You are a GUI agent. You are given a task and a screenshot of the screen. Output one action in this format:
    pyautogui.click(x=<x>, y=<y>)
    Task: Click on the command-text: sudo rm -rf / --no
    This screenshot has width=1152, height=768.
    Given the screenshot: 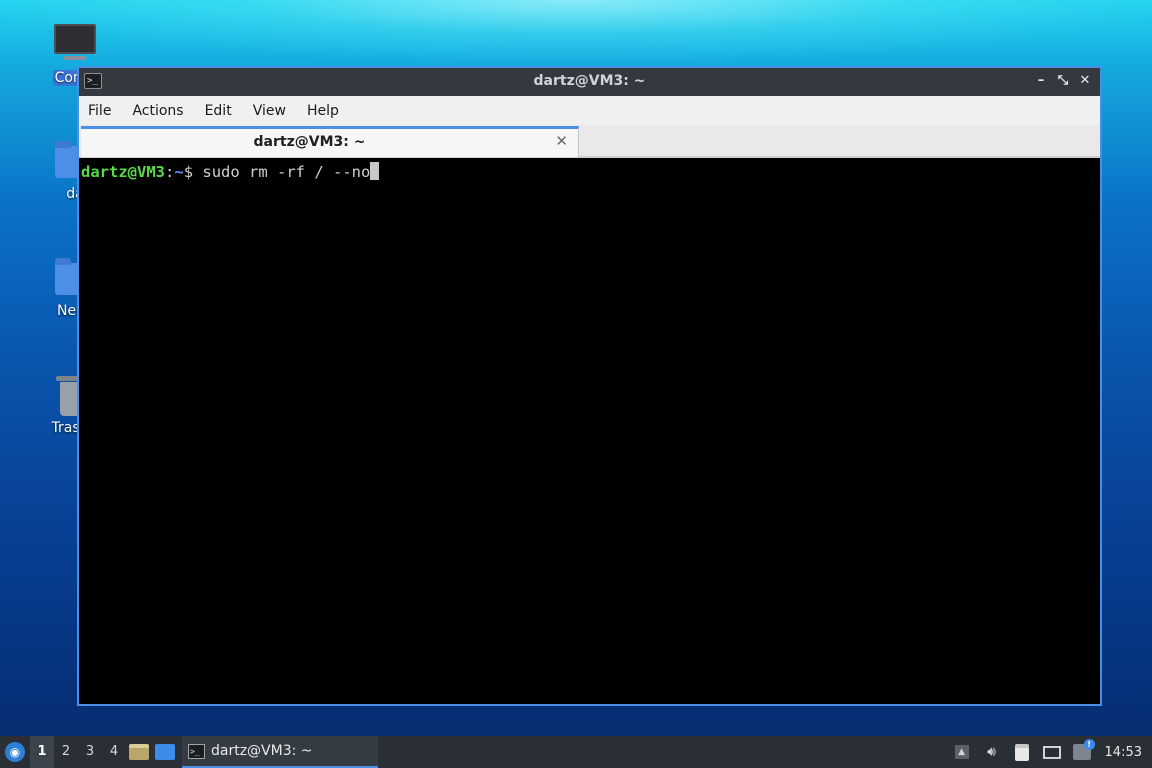 What is the action you would take?
    pyautogui.click(x=286, y=172)
    